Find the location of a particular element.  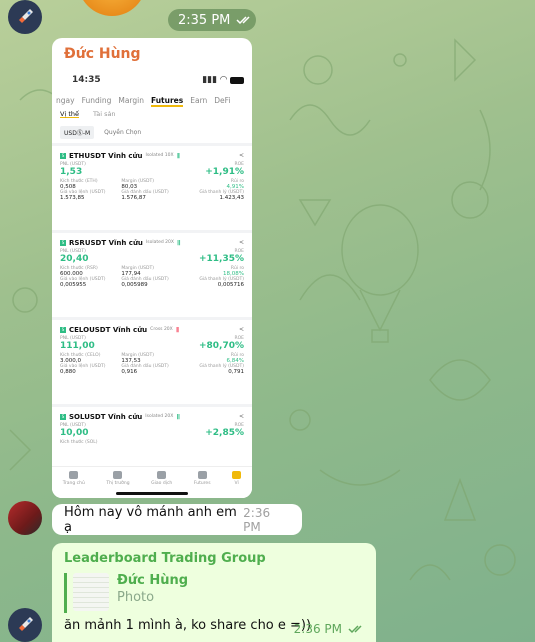

signal-icon: ▮▮▮ is located at coordinates (210, 80).